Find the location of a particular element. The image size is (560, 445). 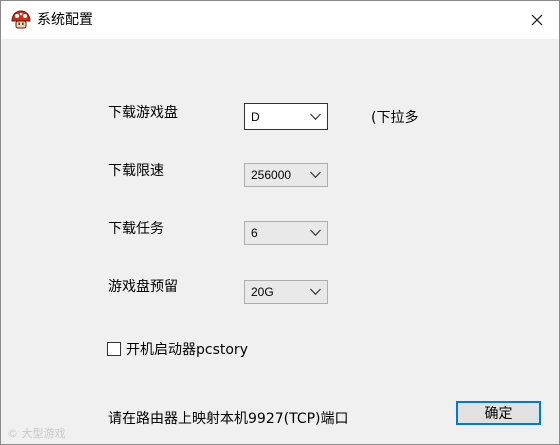

game-disk-hint: (下拉多 is located at coordinates (395, 118).